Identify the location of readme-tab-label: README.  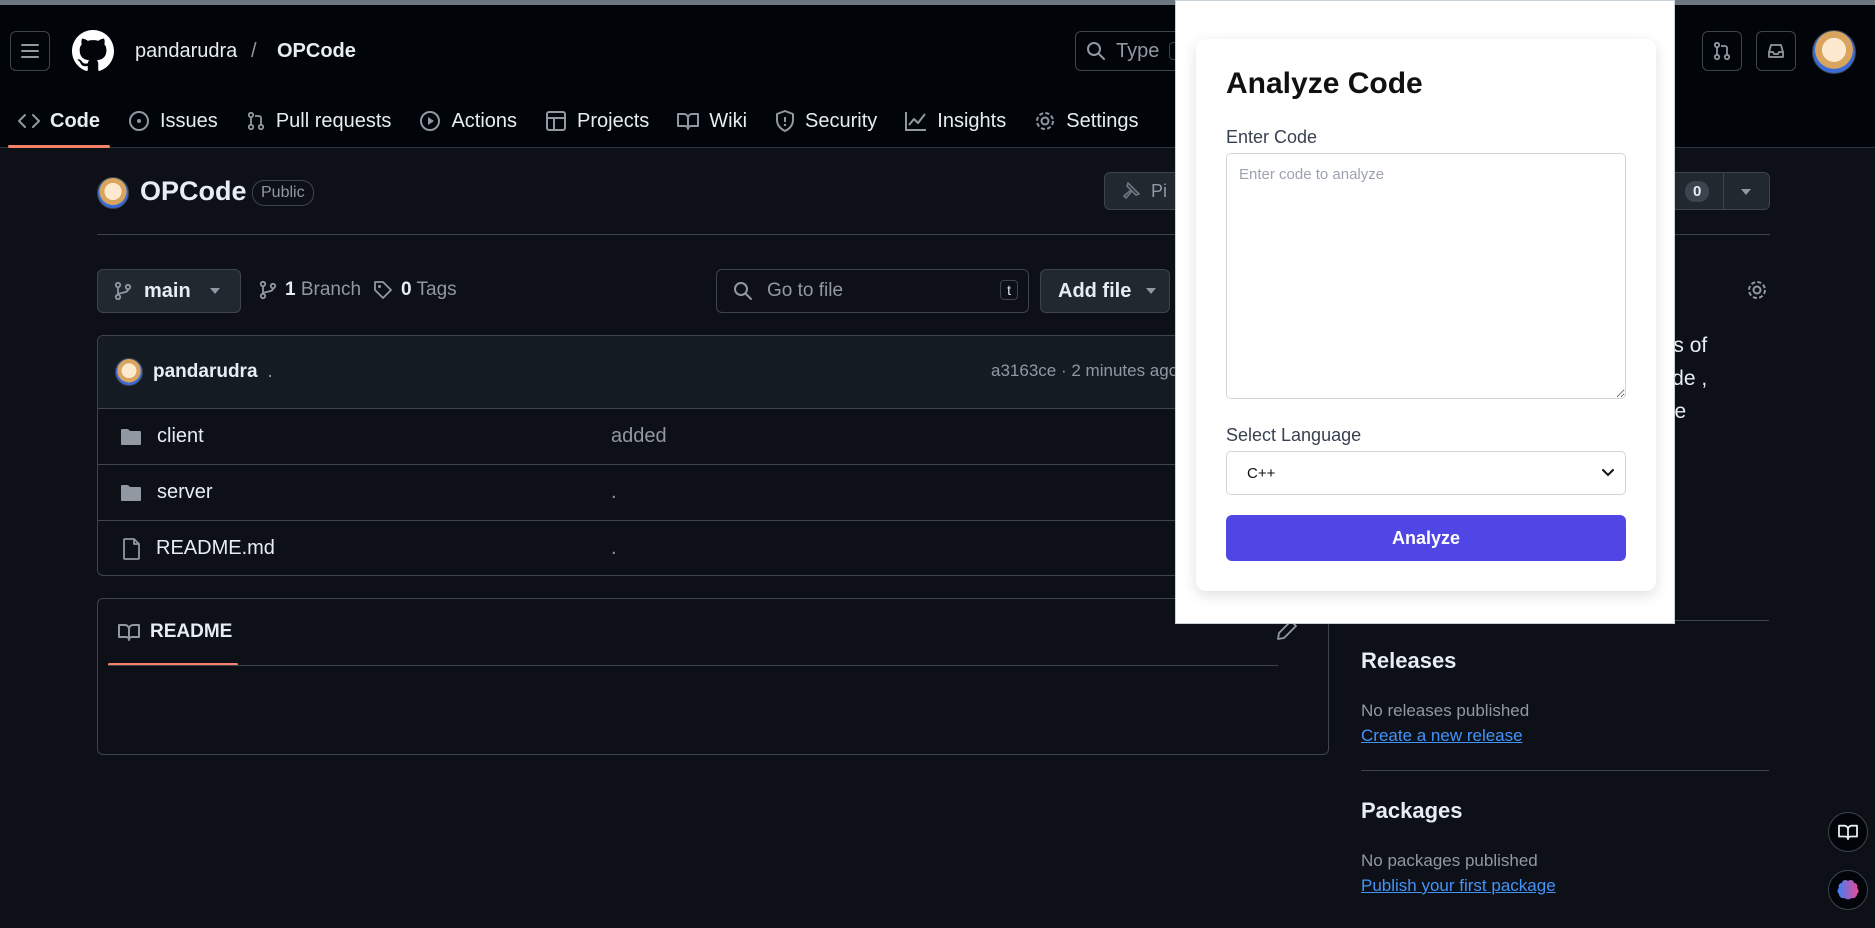
(191, 631).